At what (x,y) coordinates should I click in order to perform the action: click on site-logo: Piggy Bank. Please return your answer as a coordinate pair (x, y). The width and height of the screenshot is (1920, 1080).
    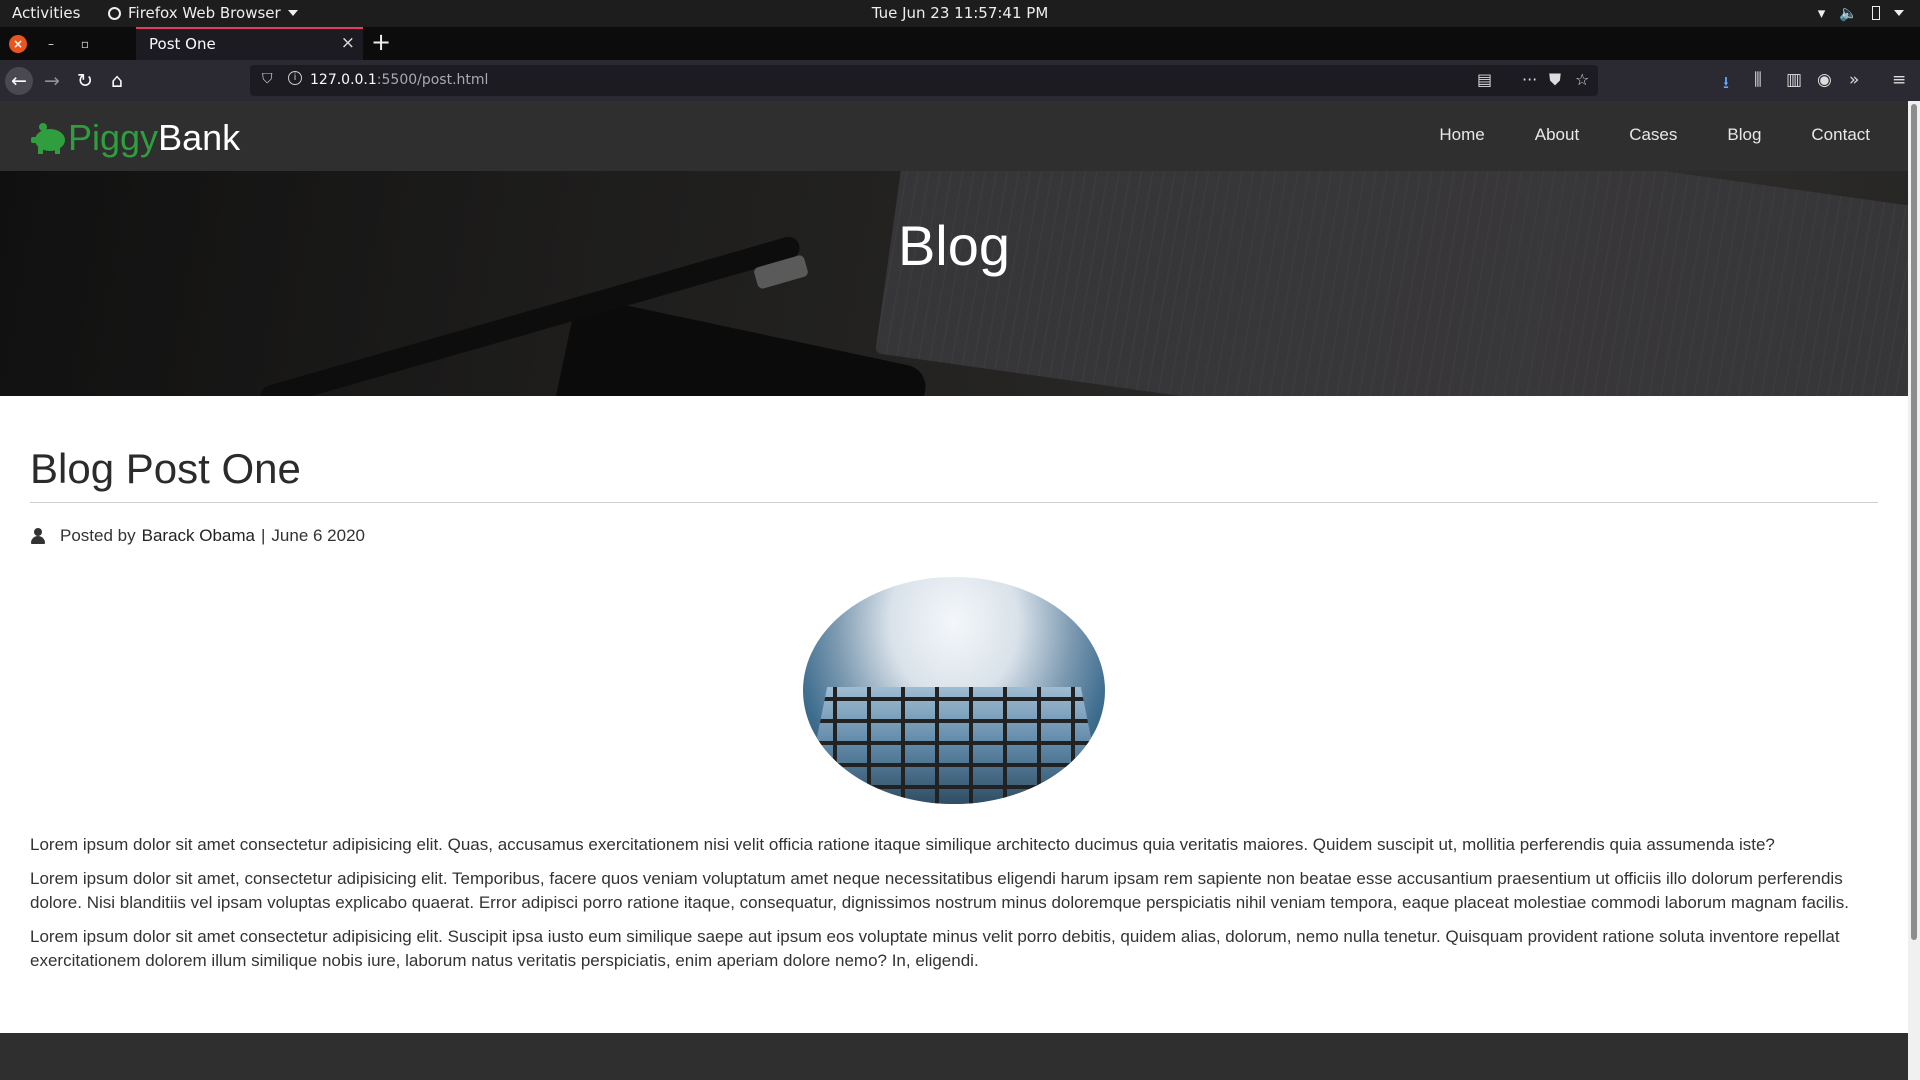
    Looking at the image, I should click on (135, 138).